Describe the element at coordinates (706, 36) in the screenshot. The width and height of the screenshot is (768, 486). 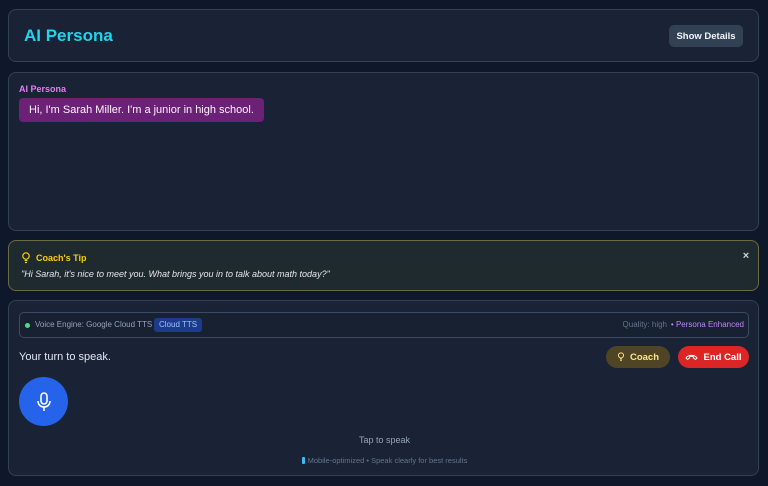
I see `show-details-button: Show Details` at that location.